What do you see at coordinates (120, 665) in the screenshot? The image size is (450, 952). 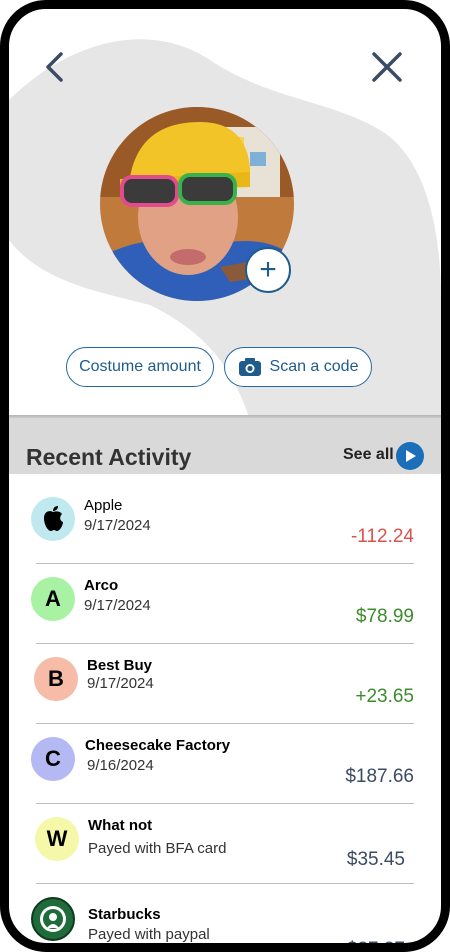 I see `merchant-name: Best Buy` at bounding box center [120, 665].